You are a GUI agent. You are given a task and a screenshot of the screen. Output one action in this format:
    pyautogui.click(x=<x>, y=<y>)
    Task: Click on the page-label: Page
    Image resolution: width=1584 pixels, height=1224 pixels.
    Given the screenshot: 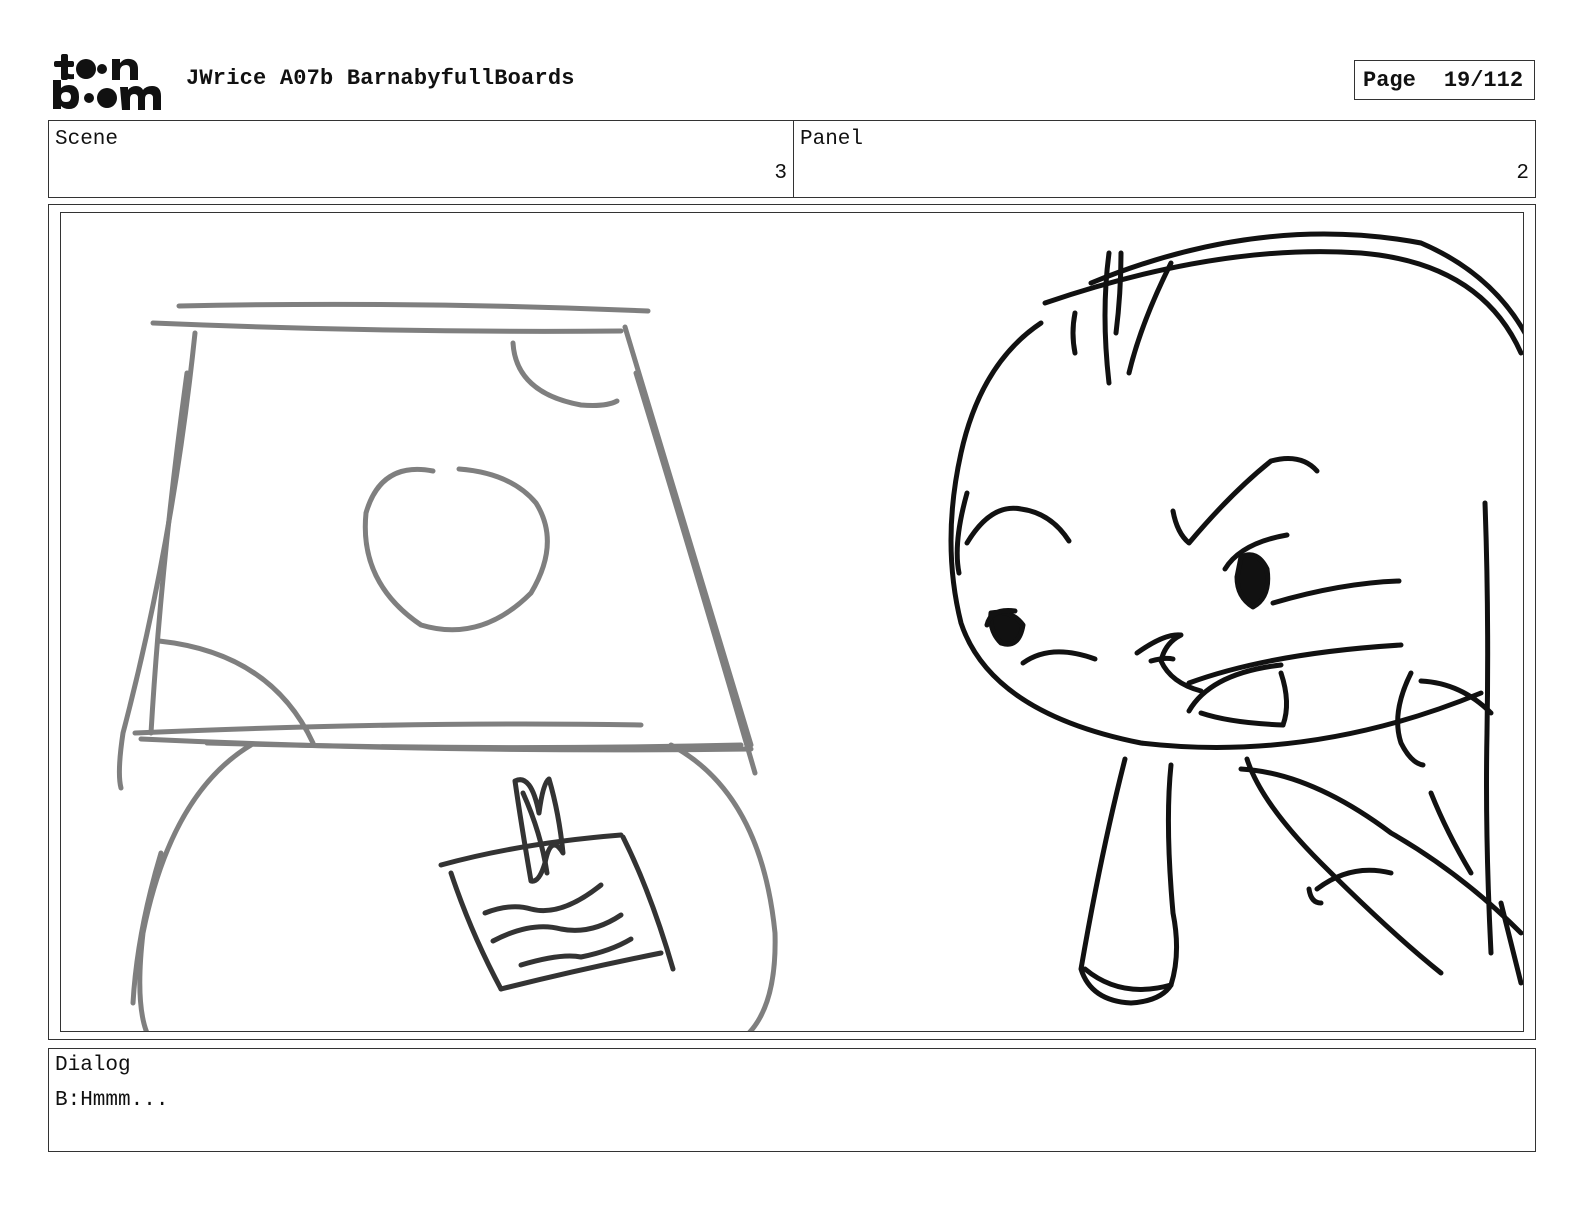 What is the action you would take?
    pyautogui.click(x=1389, y=80)
    